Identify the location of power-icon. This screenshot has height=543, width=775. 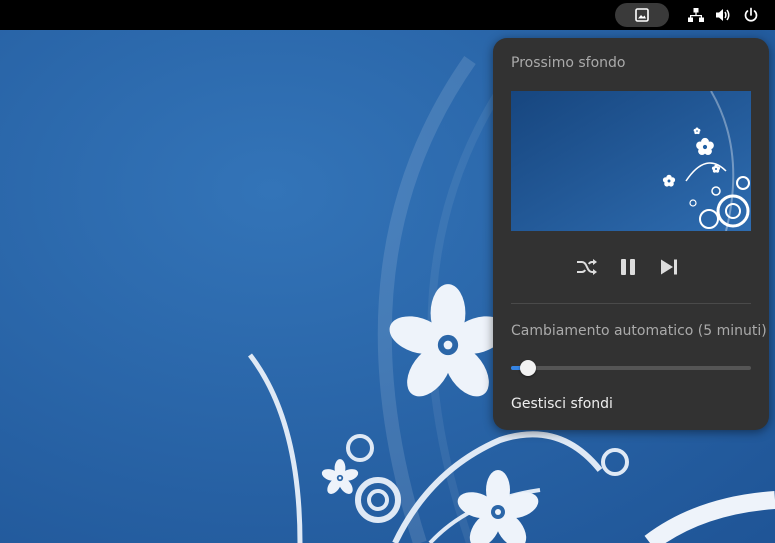
(751, 14).